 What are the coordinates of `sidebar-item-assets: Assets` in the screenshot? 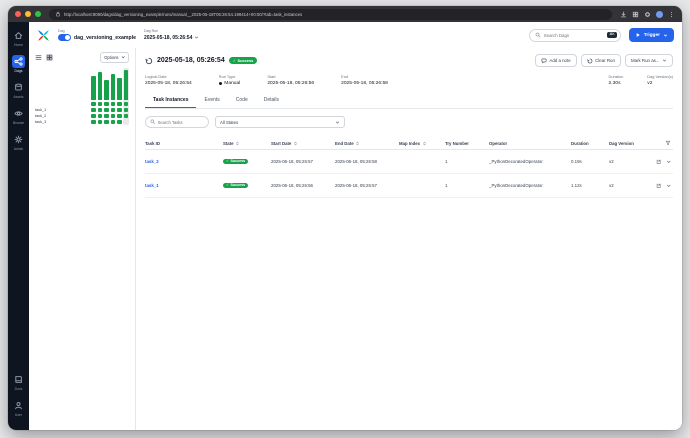 It's located at (18, 90).